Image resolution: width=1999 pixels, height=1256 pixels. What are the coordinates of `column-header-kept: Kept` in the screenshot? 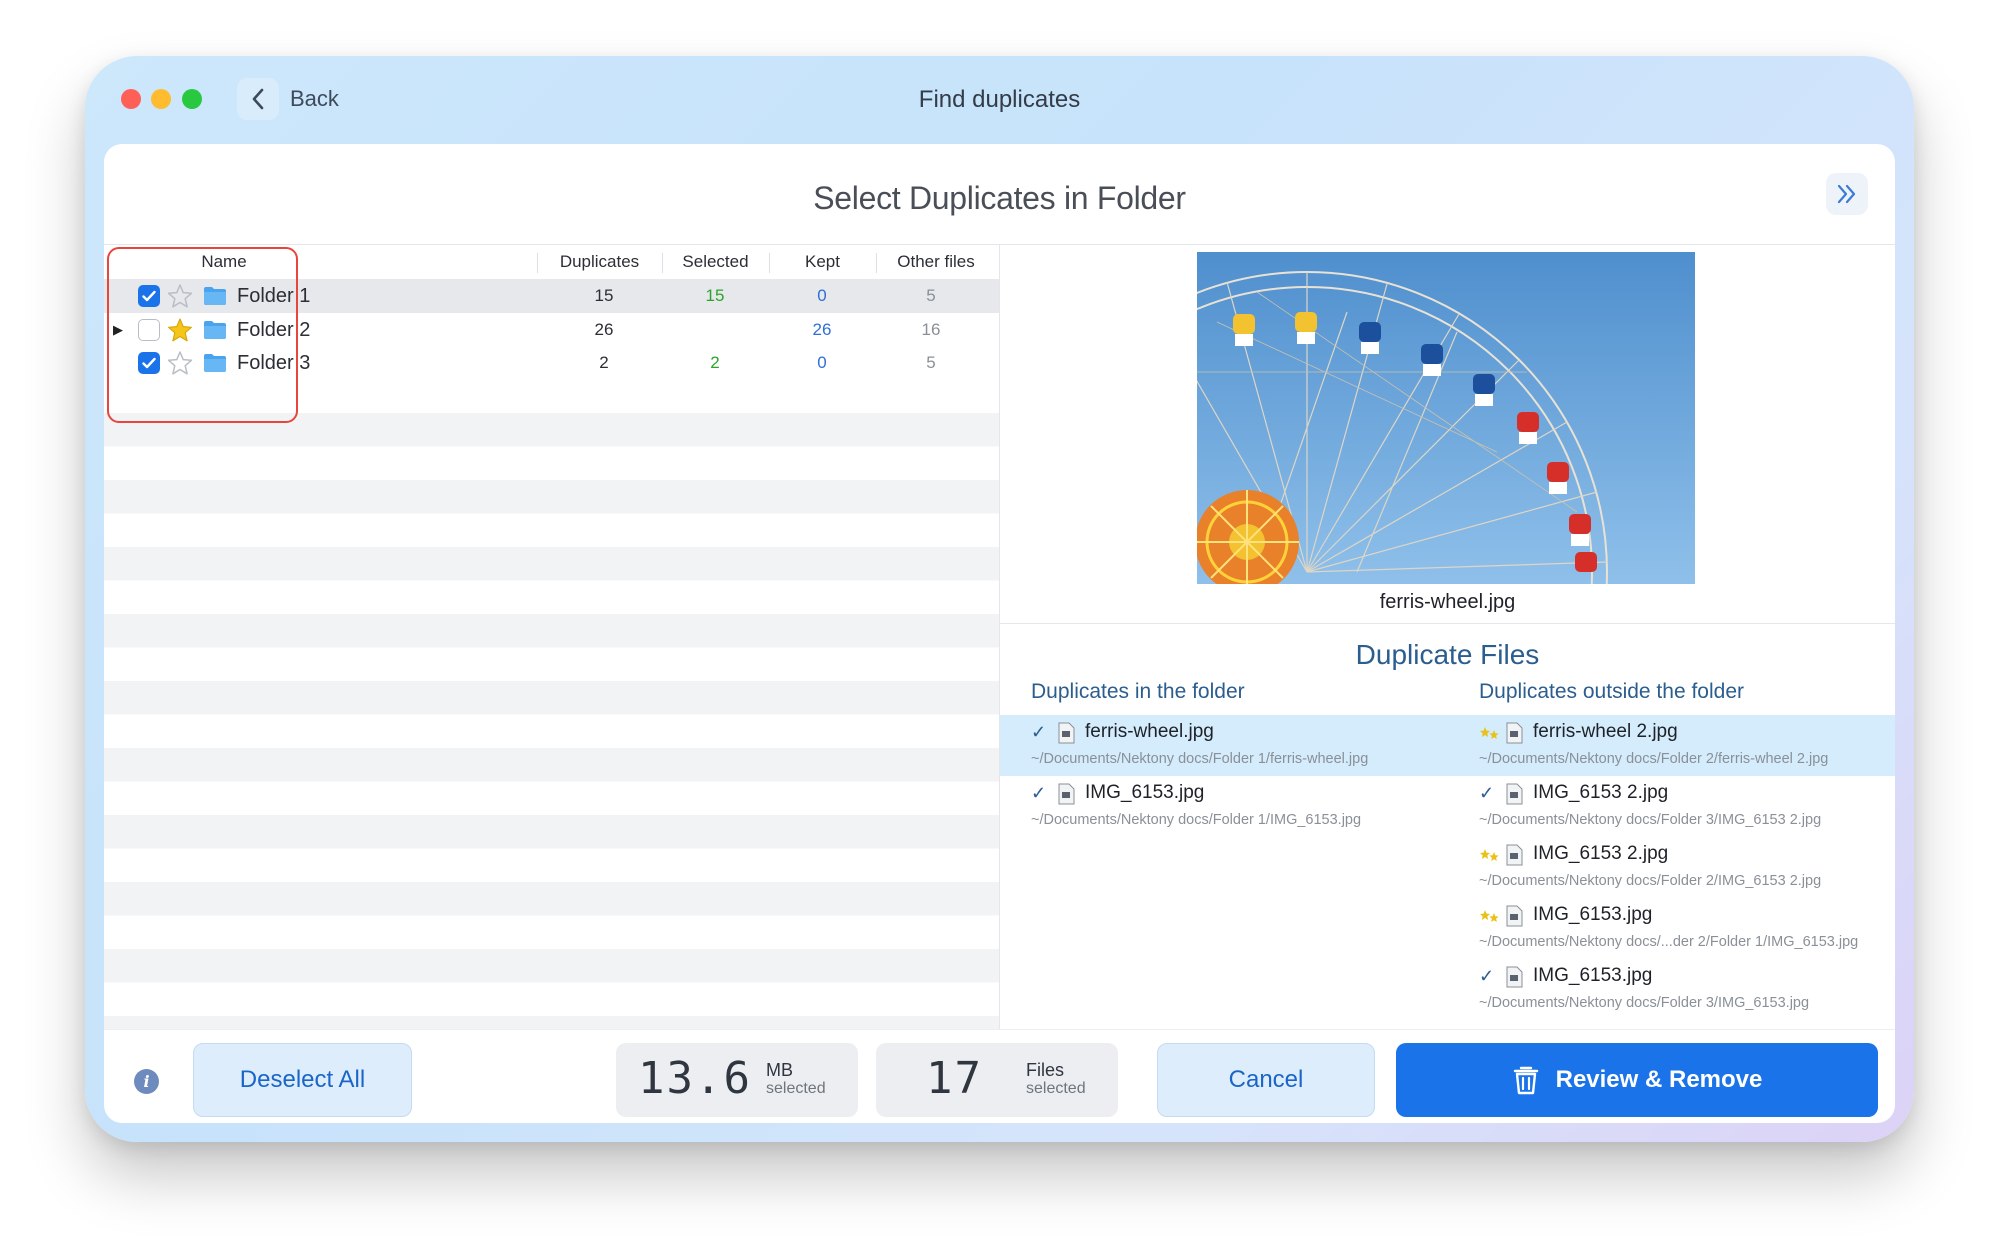 It's located at (822, 262).